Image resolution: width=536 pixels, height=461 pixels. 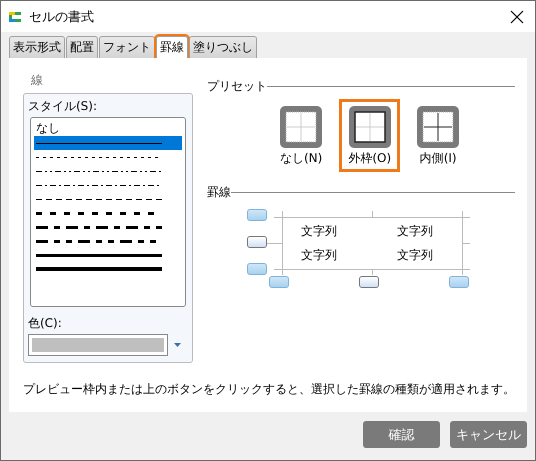 I want to click on color-label: 色(C):, so click(x=45, y=323).